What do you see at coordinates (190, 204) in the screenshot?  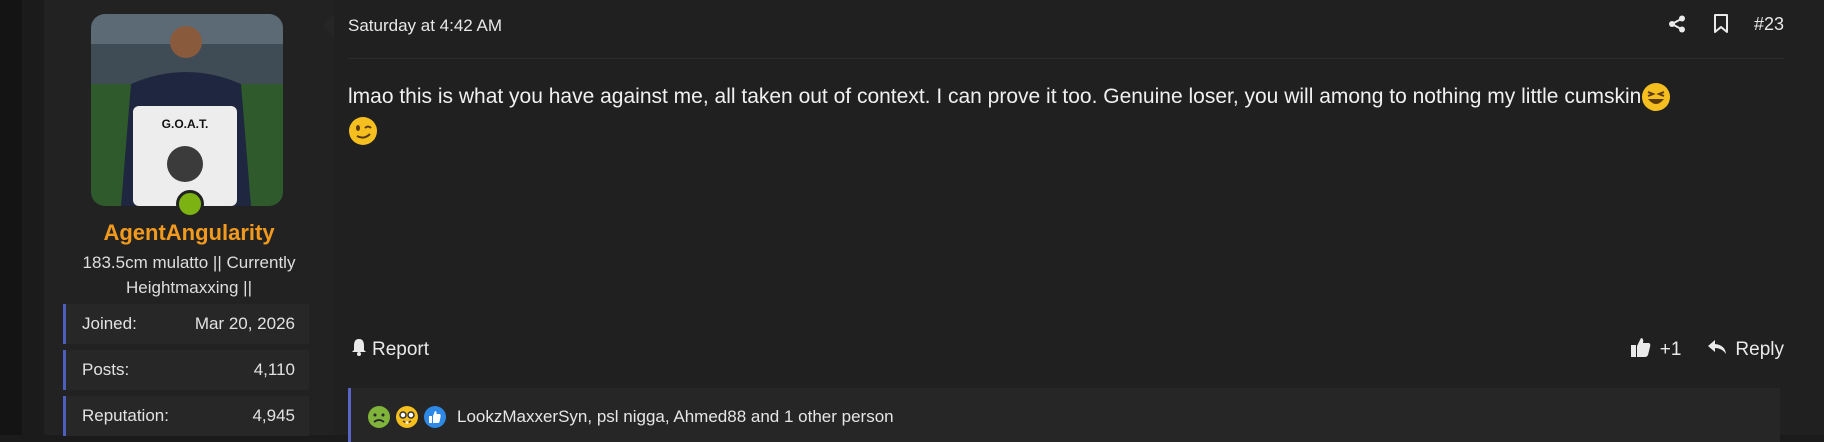 I see `online-status-dot` at bounding box center [190, 204].